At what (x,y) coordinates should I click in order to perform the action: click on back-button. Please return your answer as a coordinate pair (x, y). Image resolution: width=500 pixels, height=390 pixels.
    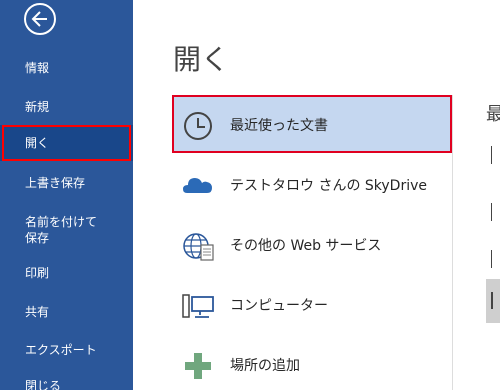
    Looking at the image, I should click on (40, 19).